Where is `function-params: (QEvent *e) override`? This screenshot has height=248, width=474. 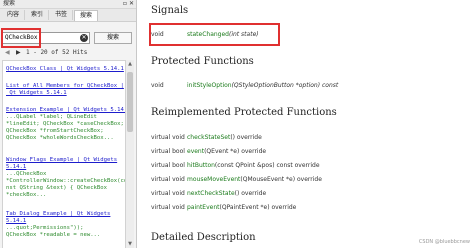
function-params: (QEvent *e) override is located at coordinates (235, 151).